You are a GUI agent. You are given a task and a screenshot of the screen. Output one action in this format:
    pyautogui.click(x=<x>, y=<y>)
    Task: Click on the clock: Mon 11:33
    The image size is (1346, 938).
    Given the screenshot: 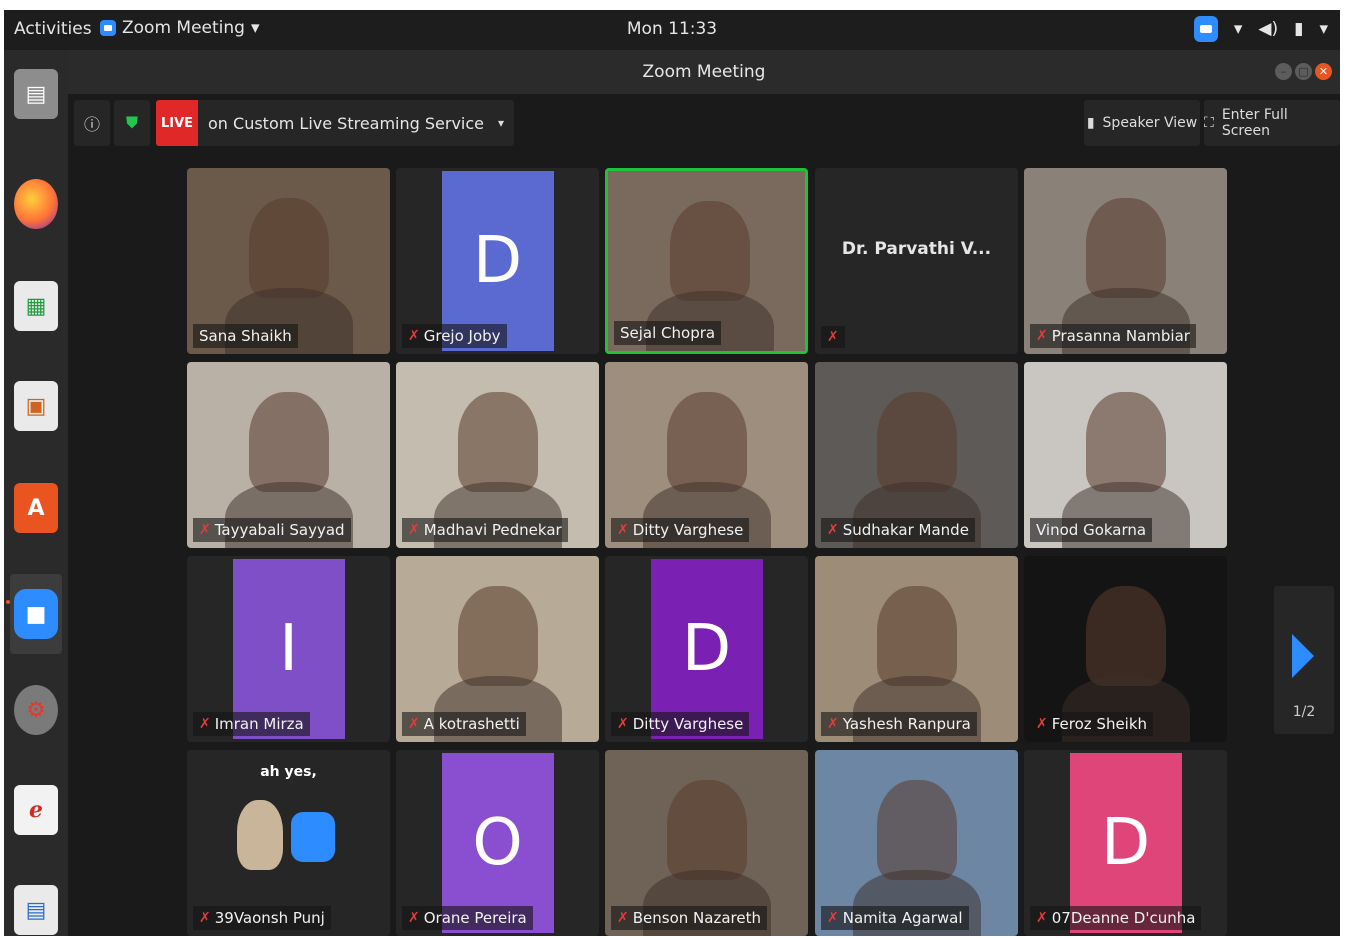 What is the action you would take?
    pyautogui.click(x=672, y=29)
    